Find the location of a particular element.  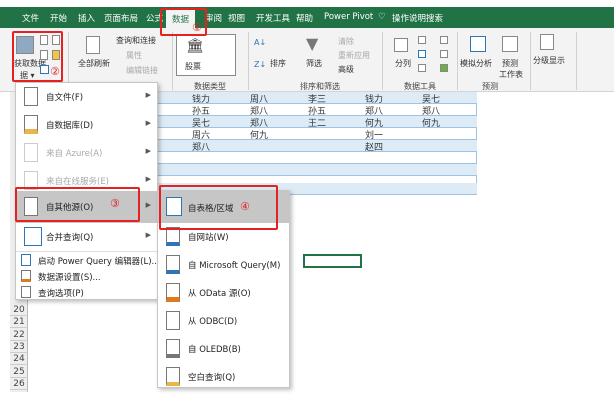

row-header: 26 is located at coordinates (19, 384).